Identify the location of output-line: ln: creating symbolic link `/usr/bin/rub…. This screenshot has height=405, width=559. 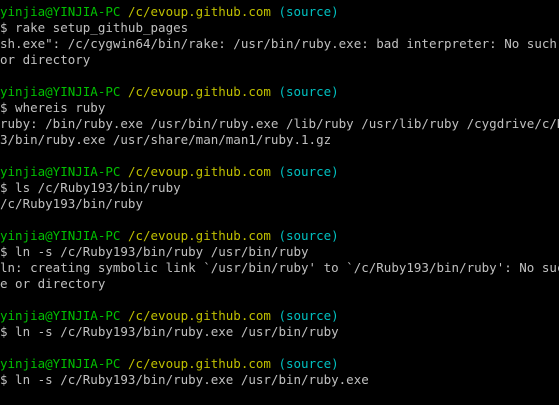
(279, 267).